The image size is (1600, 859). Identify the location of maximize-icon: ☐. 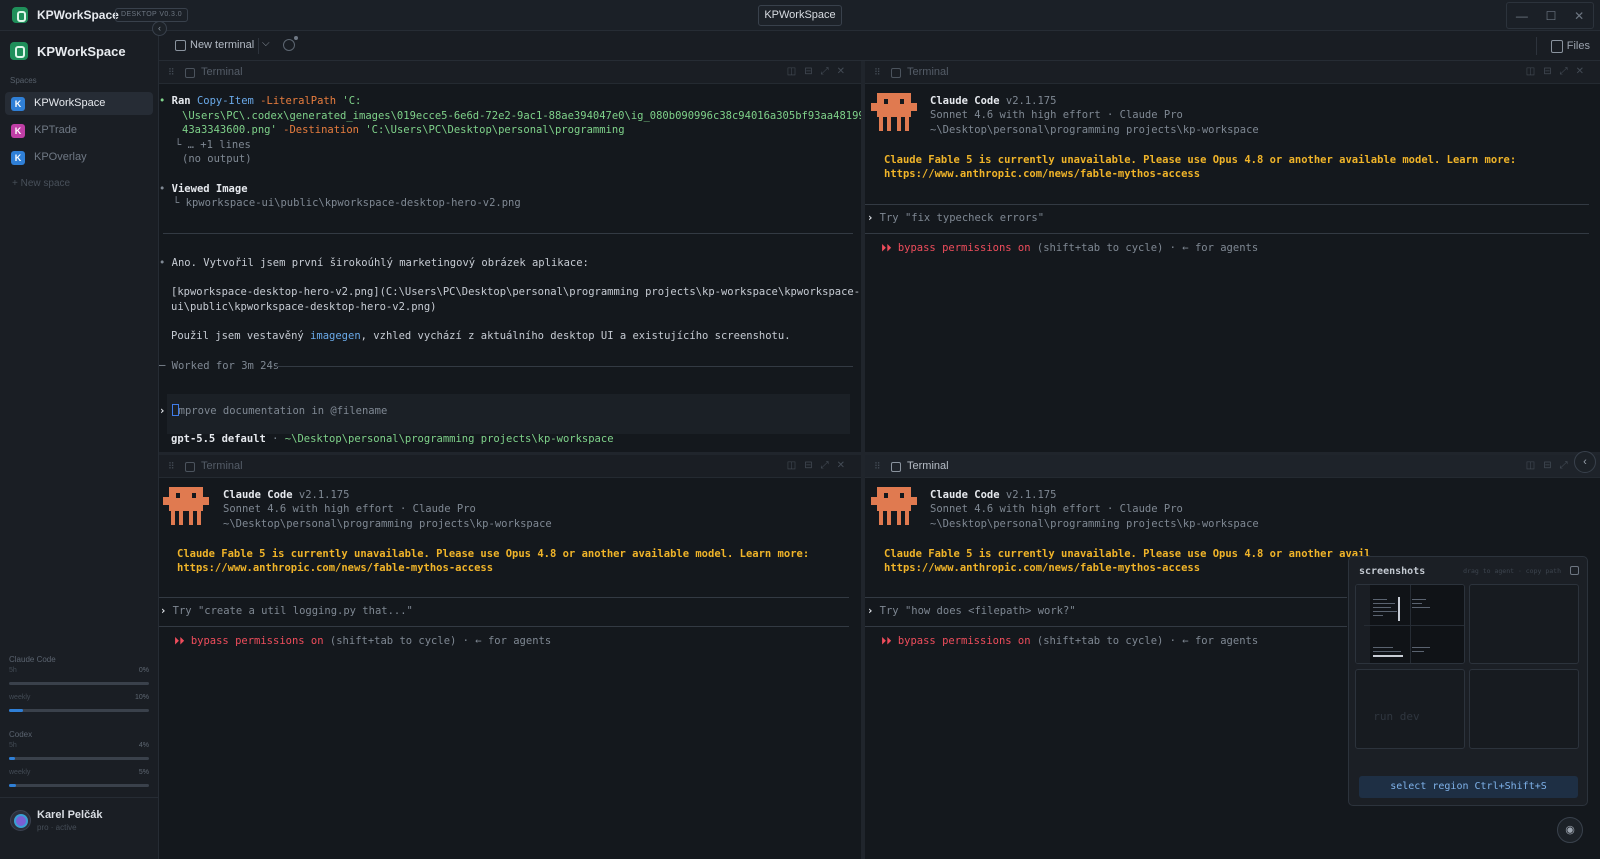
(1551, 16).